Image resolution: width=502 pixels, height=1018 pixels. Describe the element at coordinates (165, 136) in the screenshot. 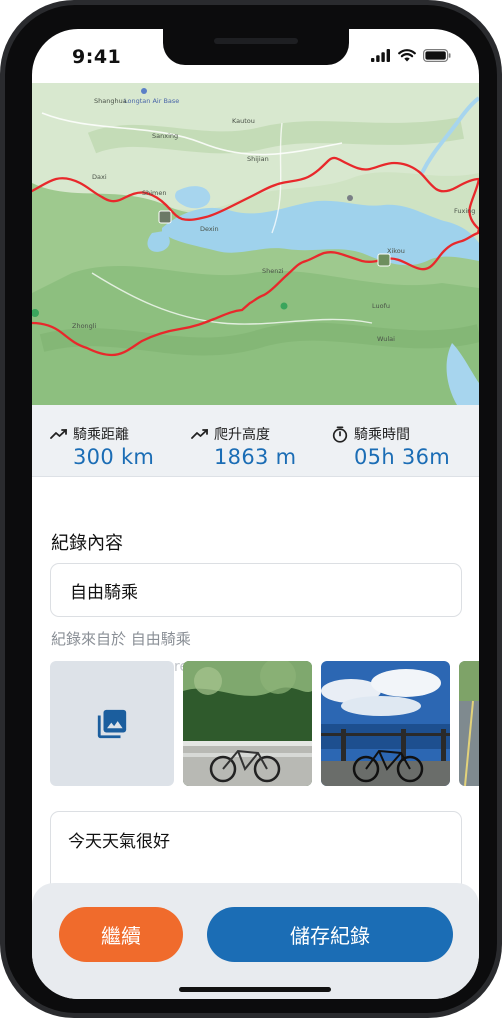

I see `map-label: Sanxing` at that location.